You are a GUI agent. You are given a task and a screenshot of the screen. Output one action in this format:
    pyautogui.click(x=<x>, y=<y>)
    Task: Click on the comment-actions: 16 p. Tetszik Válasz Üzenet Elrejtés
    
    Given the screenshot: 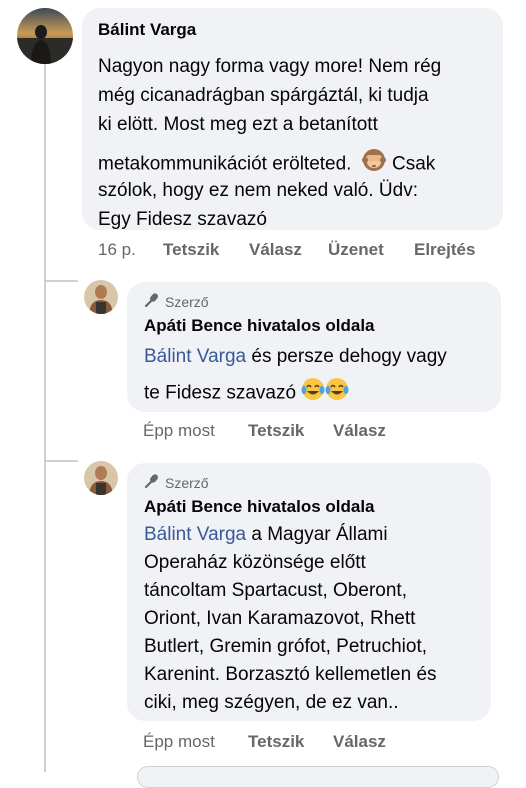 What is the action you would take?
    pyautogui.click(x=298, y=251)
    